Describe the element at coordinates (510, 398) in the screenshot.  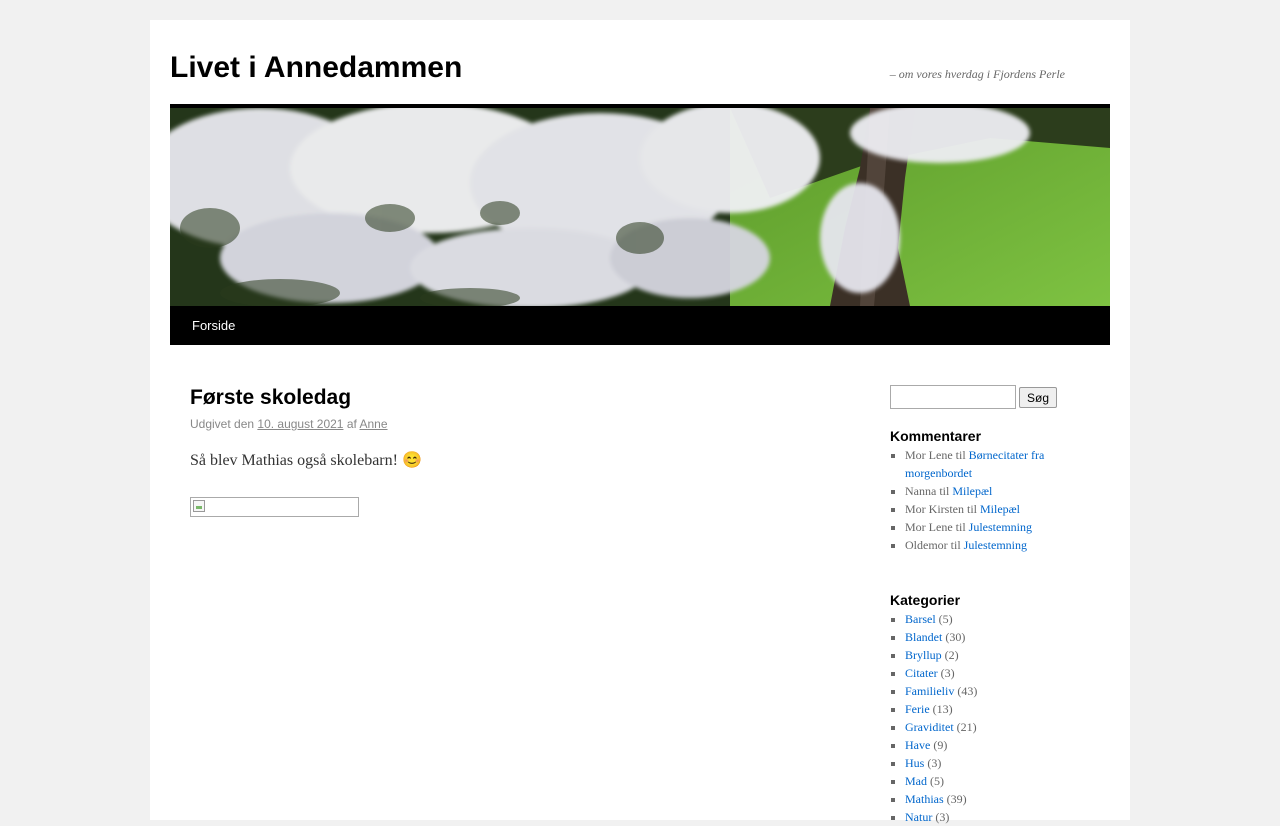
I see `post-title: Første skoledag` at that location.